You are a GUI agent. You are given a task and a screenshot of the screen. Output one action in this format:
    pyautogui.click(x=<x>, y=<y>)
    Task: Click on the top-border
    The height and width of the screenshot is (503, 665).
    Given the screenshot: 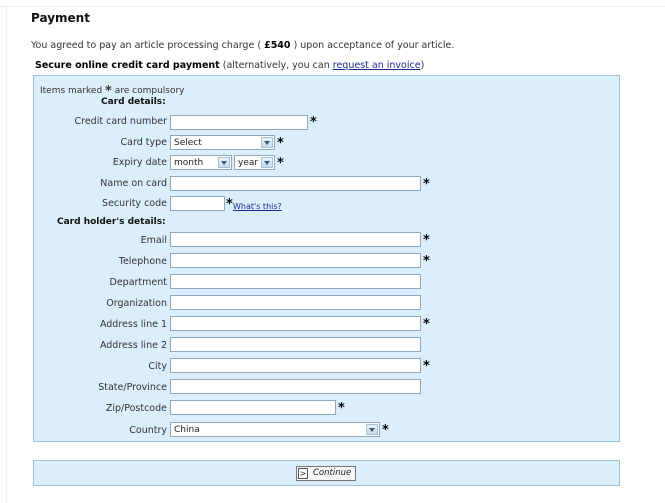 What is the action you would take?
    pyautogui.click(x=332, y=6)
    